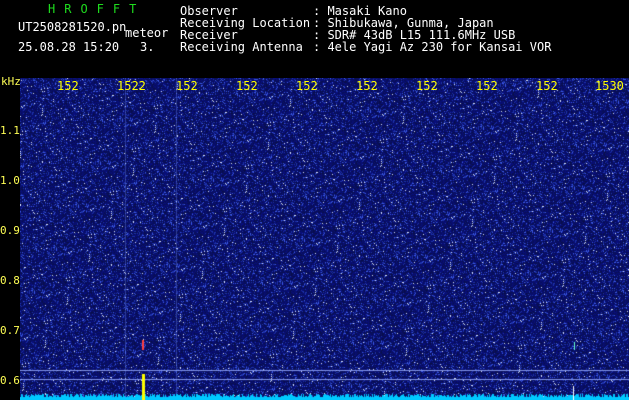 This screenshot has height=400, width=629. Describe the element at coordinates (10, 330) in the screenshot. I see `y-tick-label: 0.7` at that location.